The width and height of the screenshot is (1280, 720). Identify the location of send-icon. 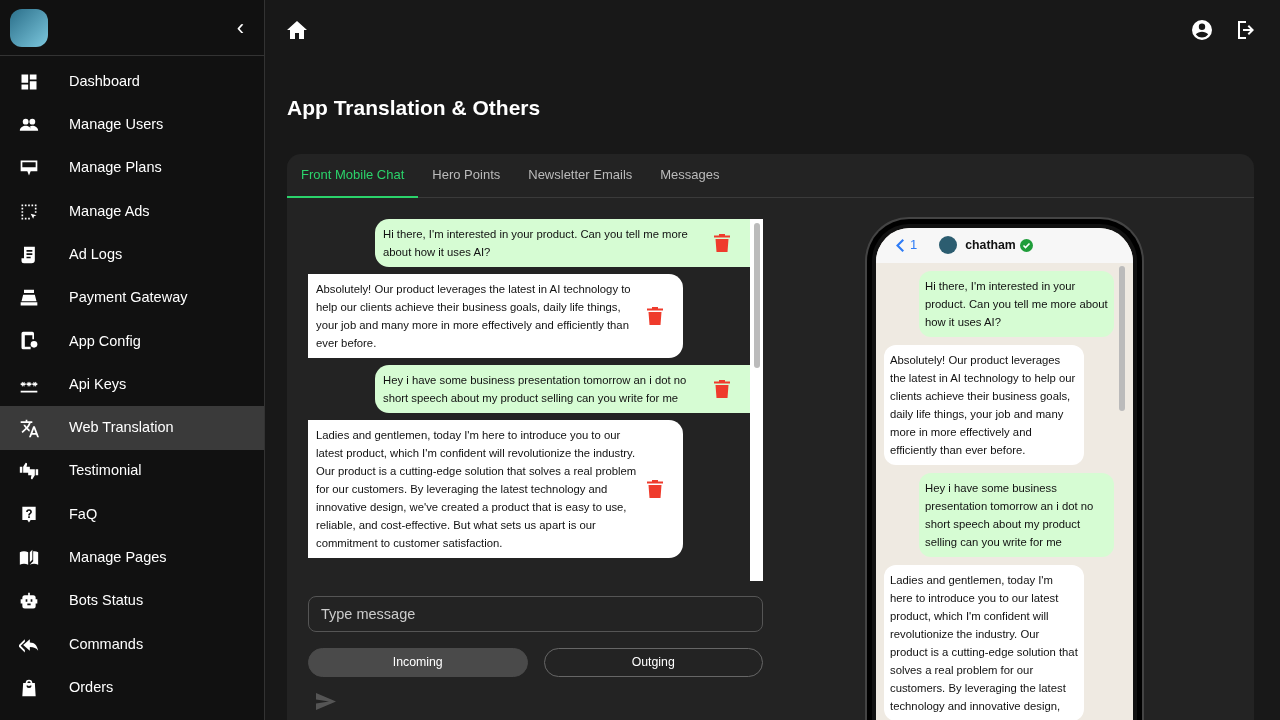
(326, 701).